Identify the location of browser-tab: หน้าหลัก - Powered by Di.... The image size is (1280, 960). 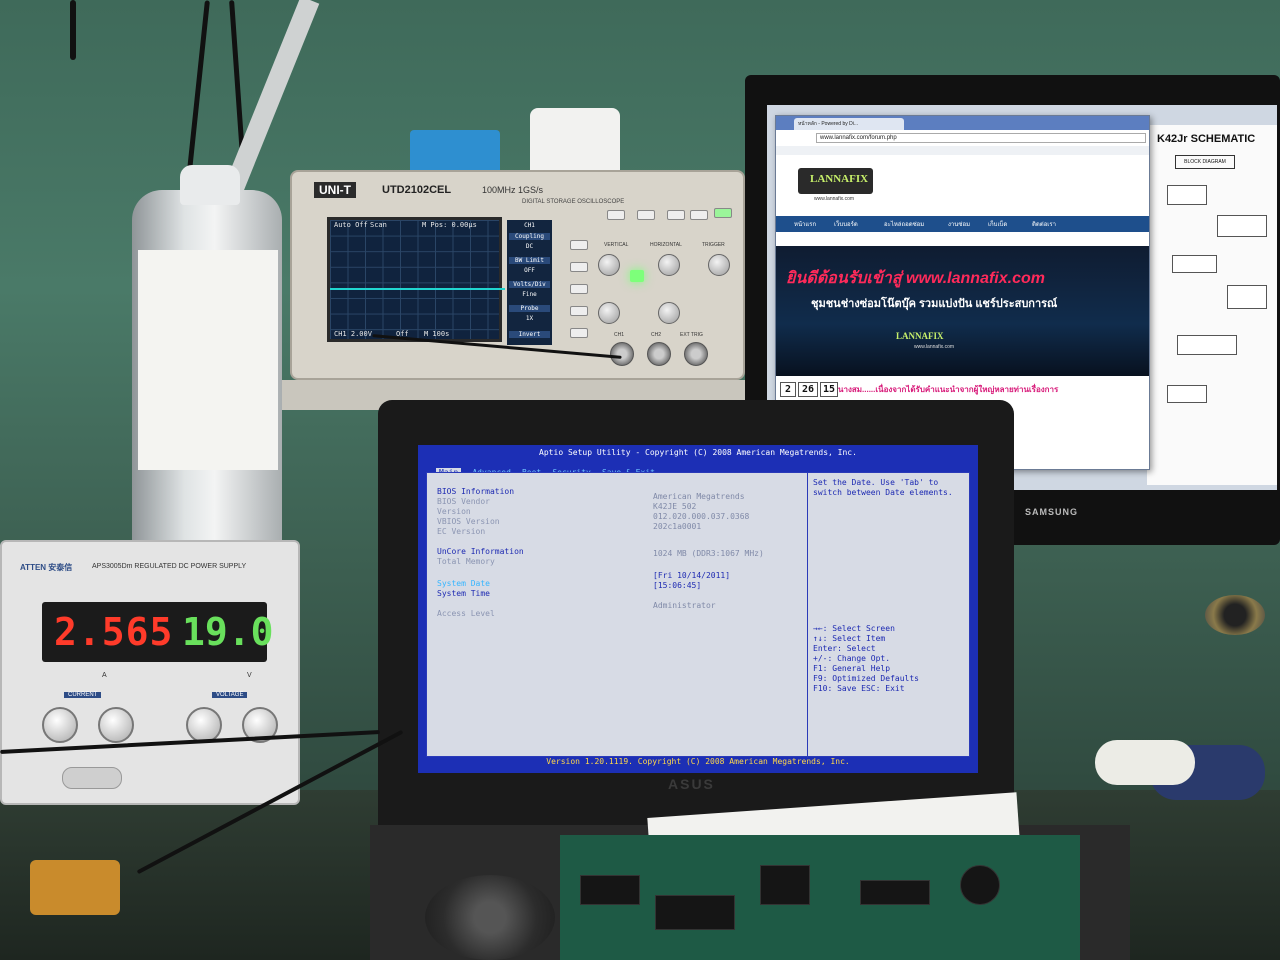
(849, 124).